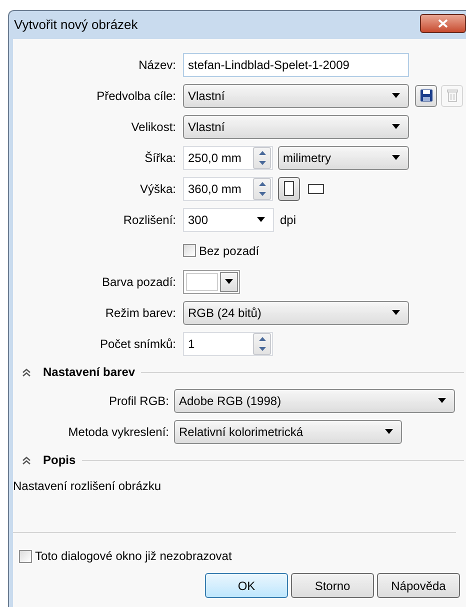  What do you see at coordinates (296, 126) in the screenshot?
I see `dropdown: Vlastní` at bounding box center [296, 126].